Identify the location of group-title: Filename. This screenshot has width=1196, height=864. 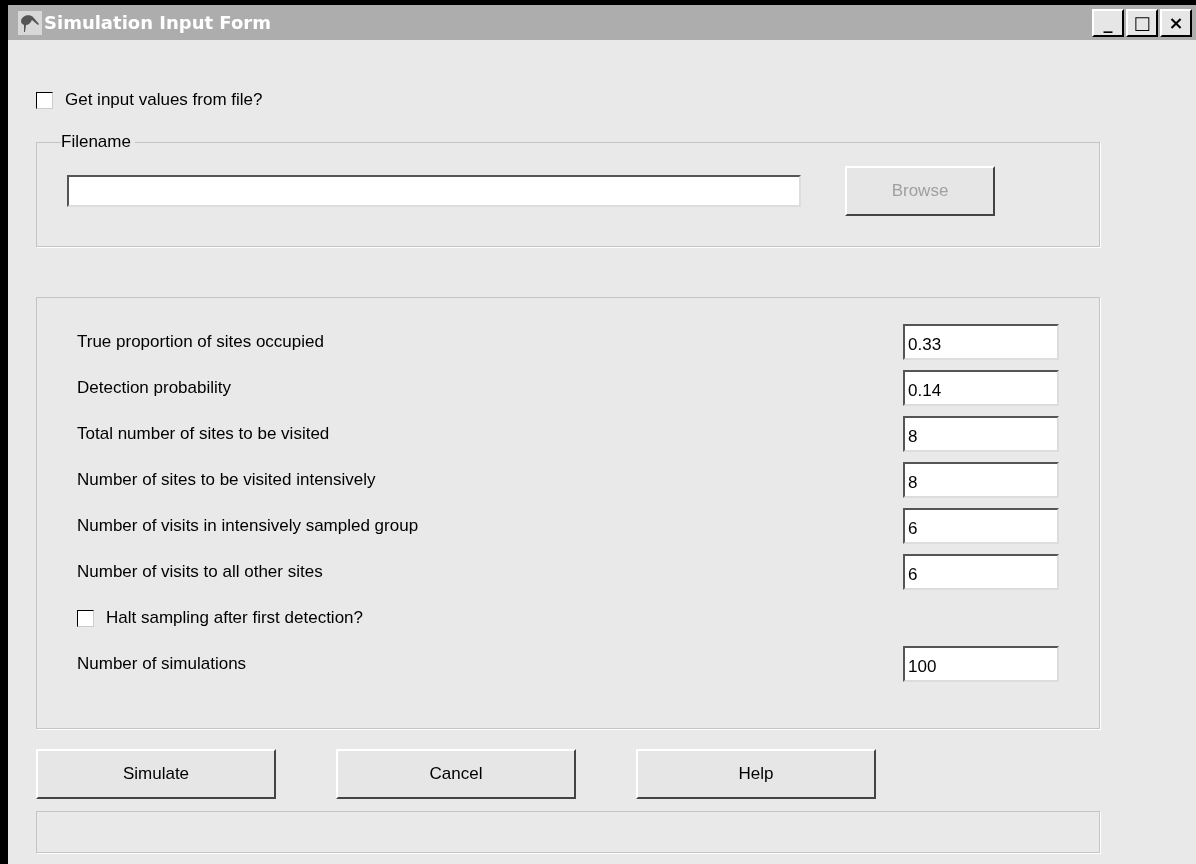
(96, 142).